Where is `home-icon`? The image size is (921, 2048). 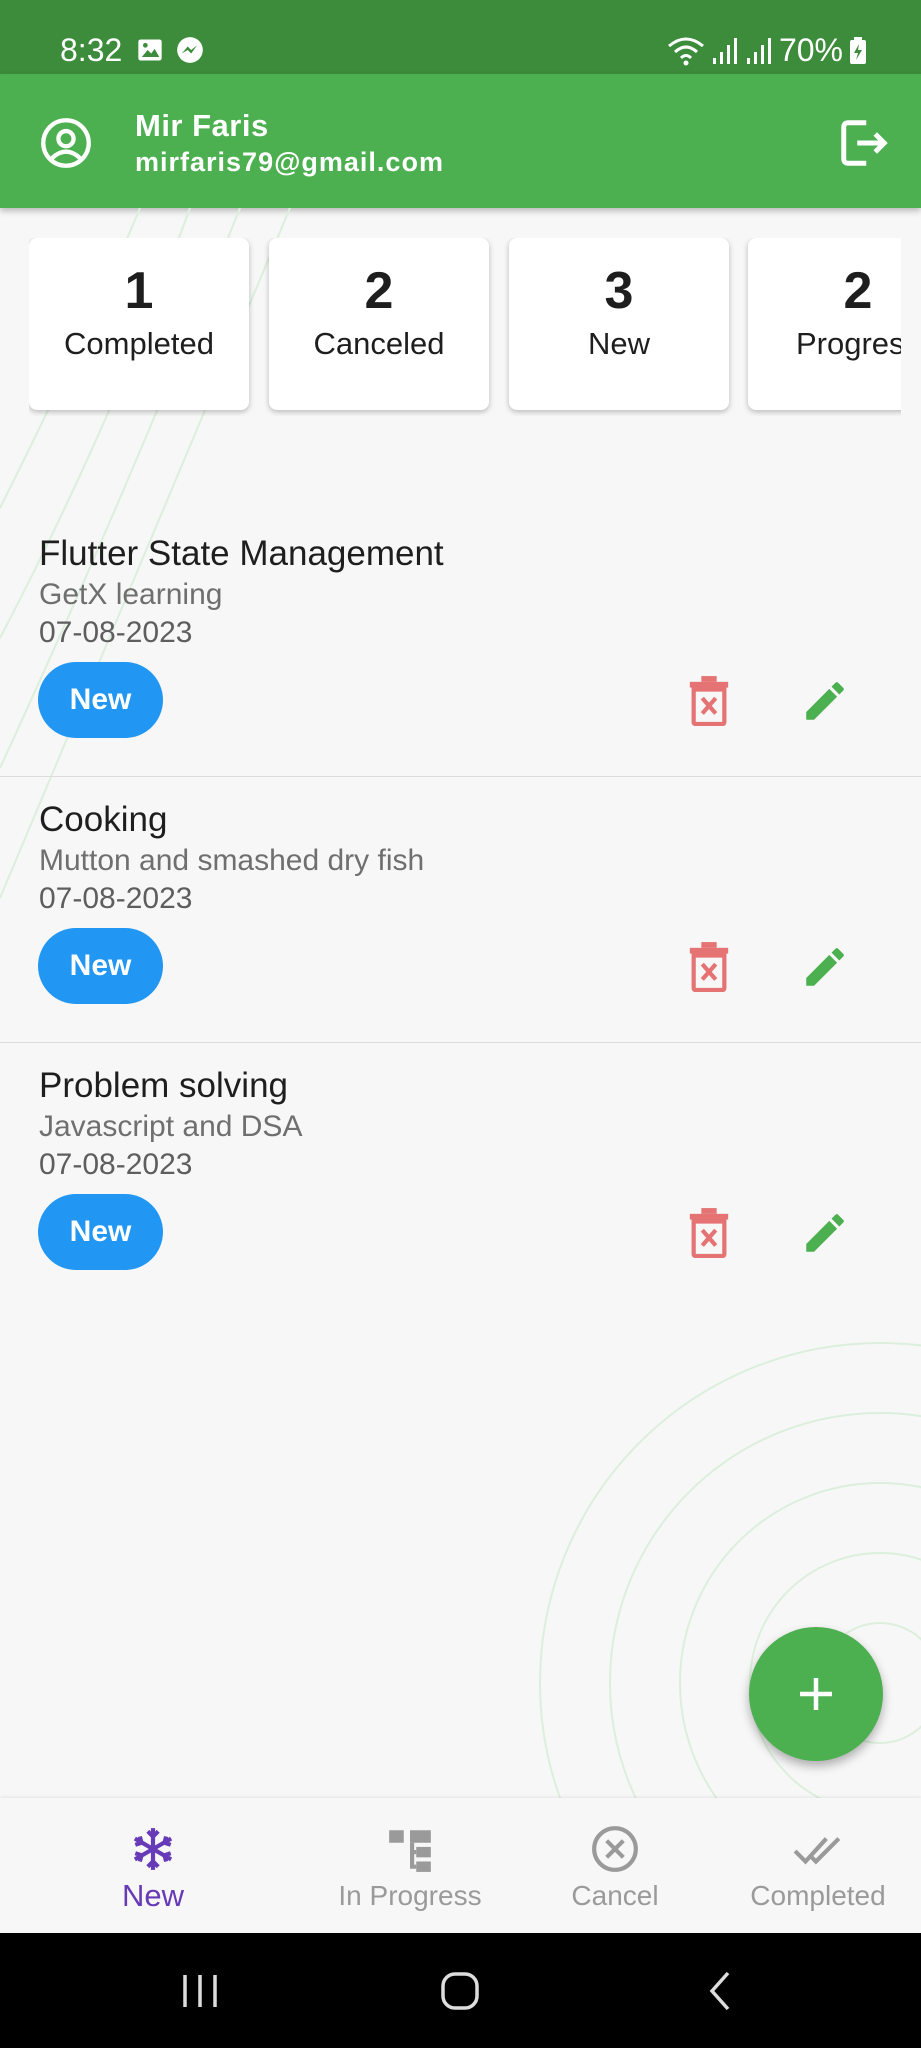 home-icon is located at coordinates (460, 1991).